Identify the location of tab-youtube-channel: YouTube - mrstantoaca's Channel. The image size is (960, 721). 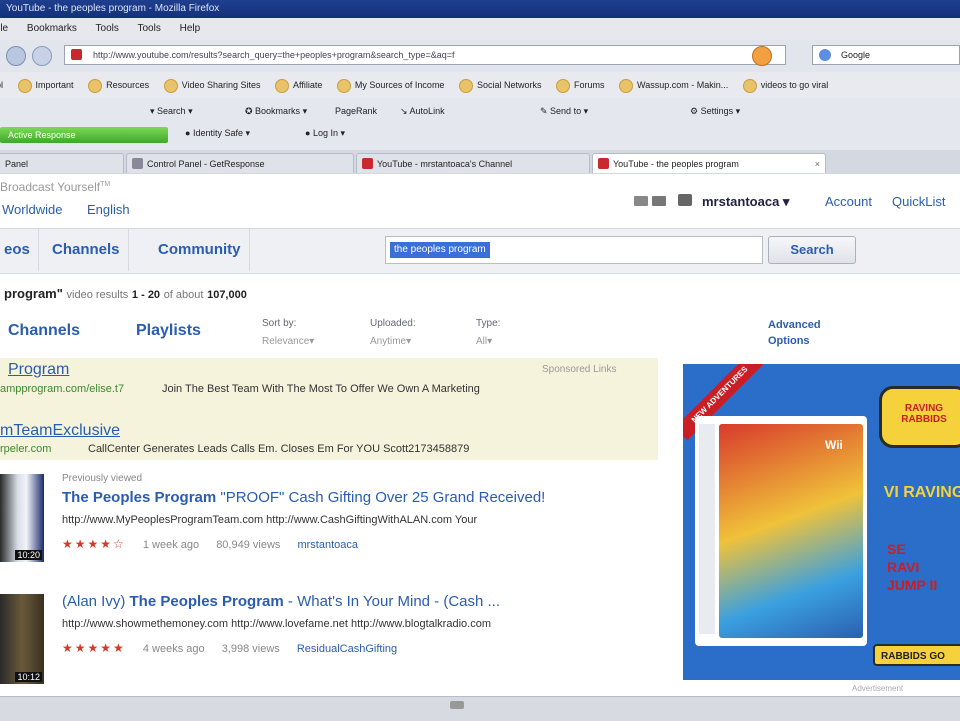
(473, 163).